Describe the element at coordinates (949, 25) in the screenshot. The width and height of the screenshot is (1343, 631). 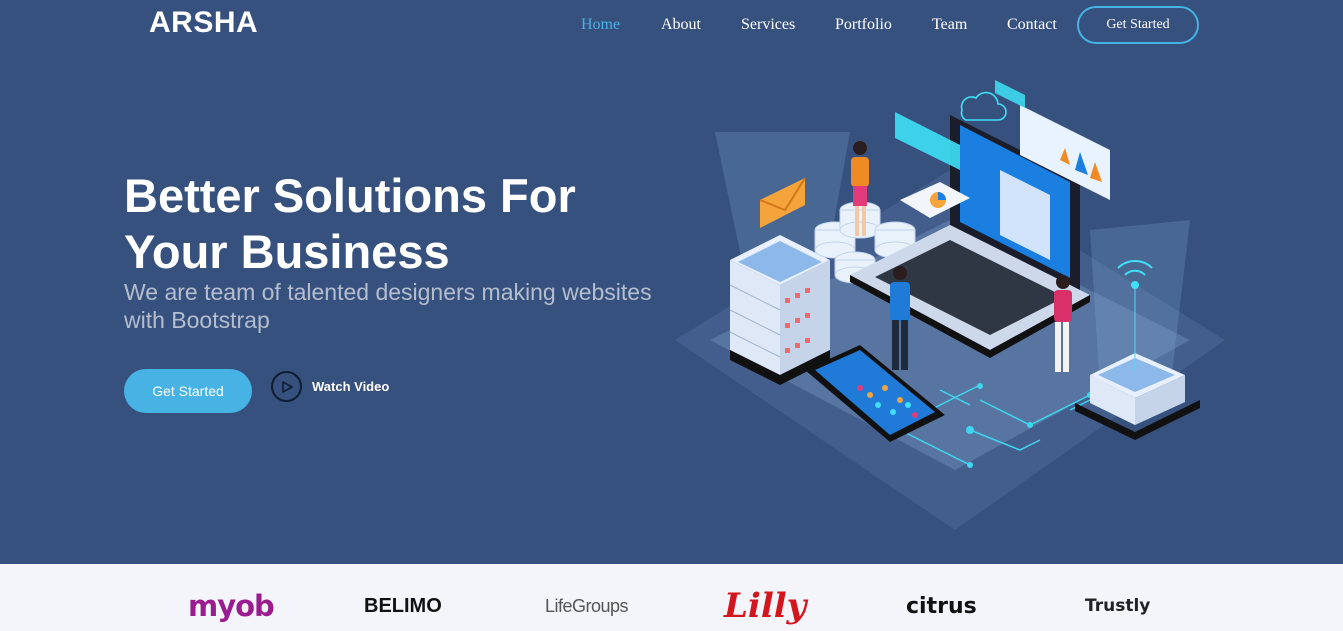
I see `nav-team: Team` at that location.